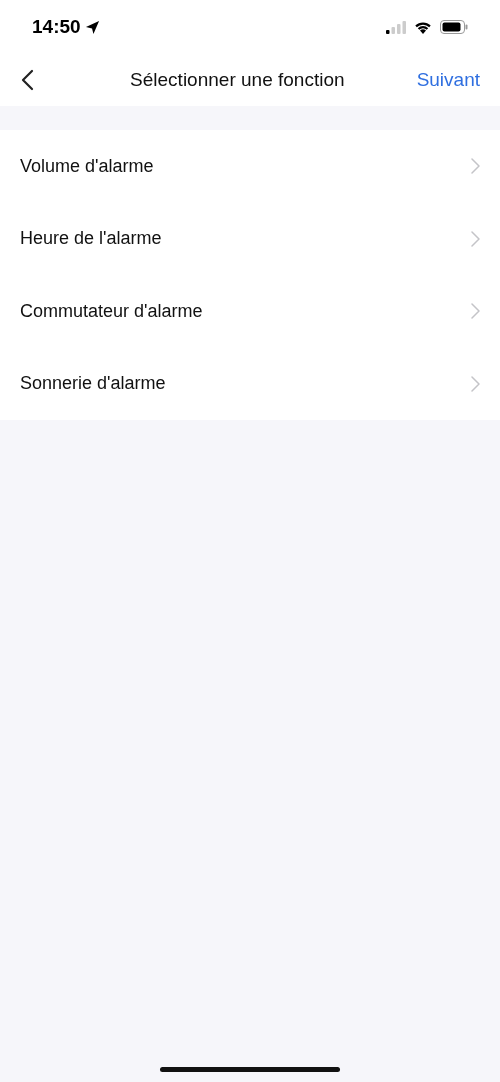 The image size is (500, 1082). I want to click on battery-icon, so click(454, 27).